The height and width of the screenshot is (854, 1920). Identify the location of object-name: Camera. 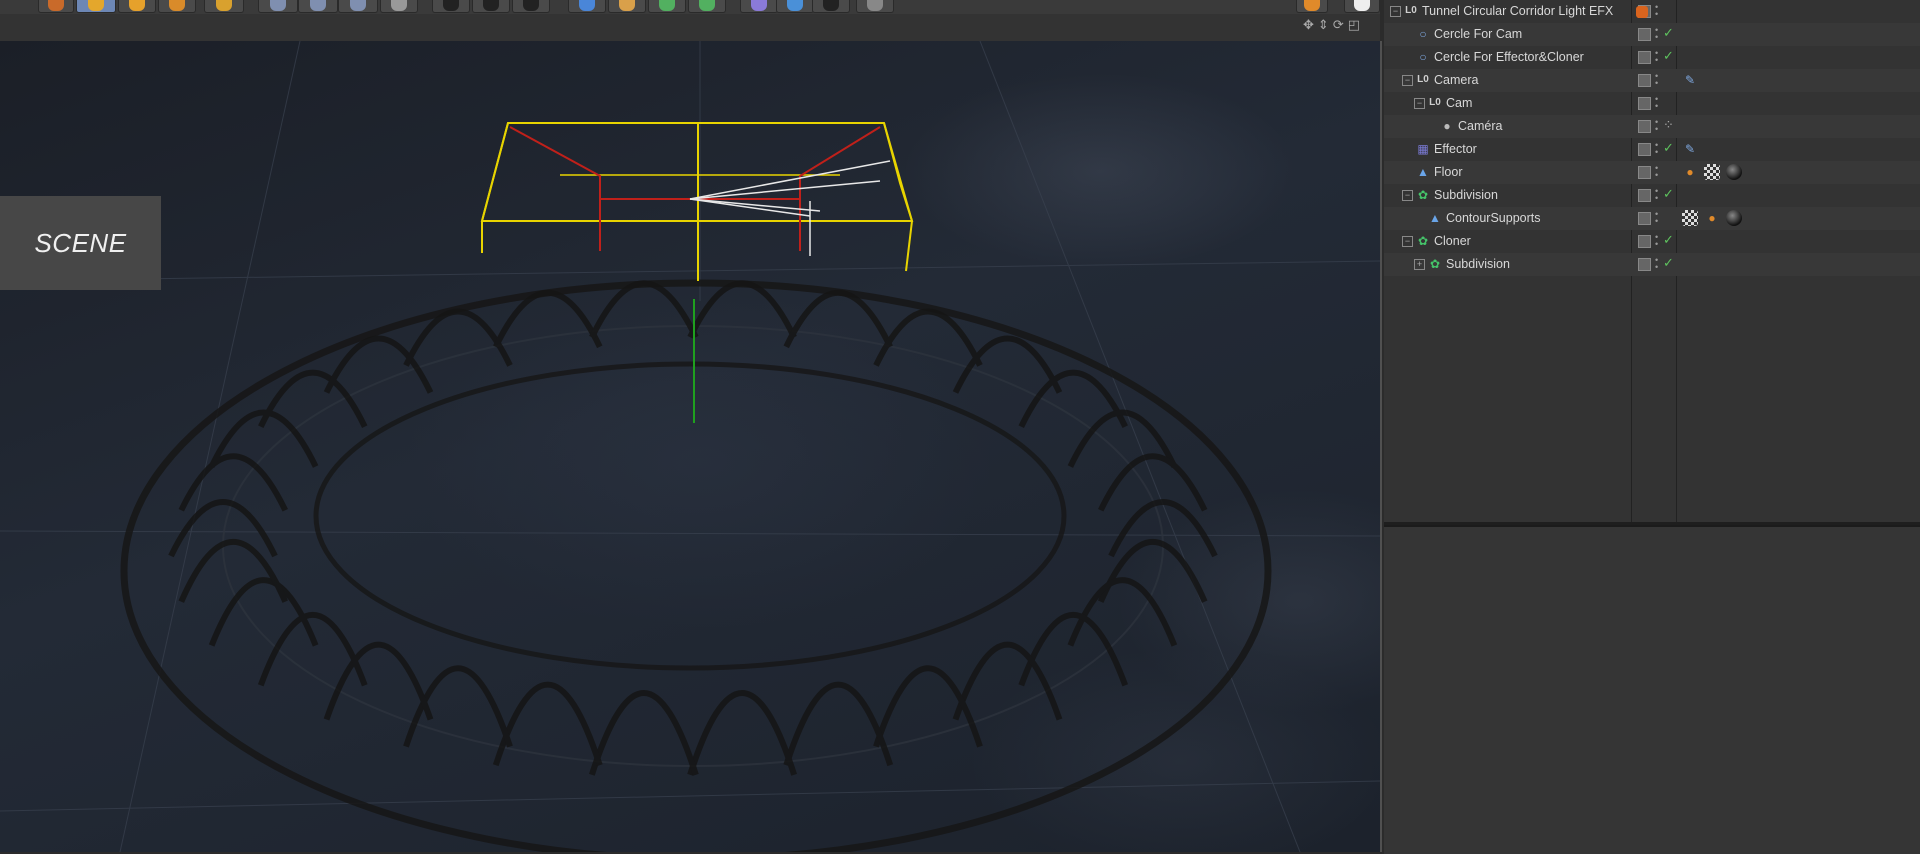
(1456, 80).